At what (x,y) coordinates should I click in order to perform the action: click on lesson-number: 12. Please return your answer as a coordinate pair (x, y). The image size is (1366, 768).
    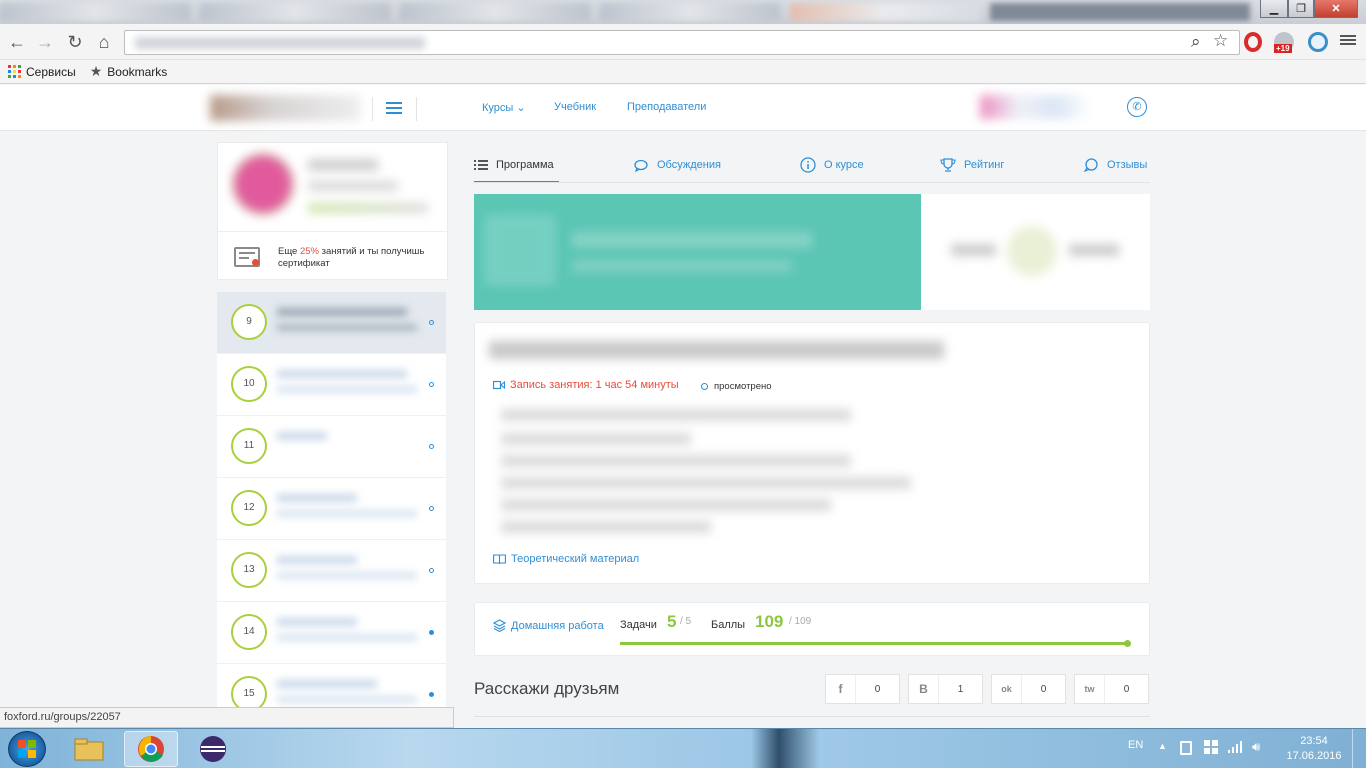
    Looking at the image, I should click on (249, 508).